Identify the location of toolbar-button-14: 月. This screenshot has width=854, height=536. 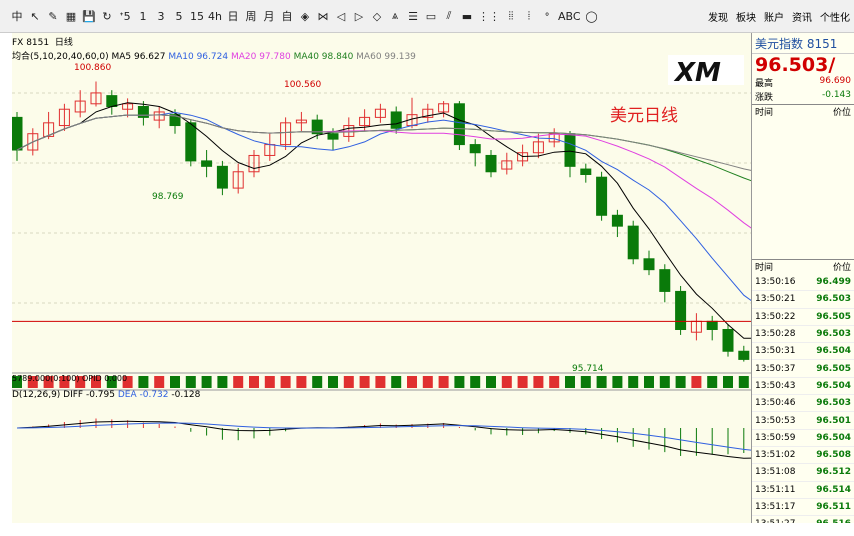
(269, 16).